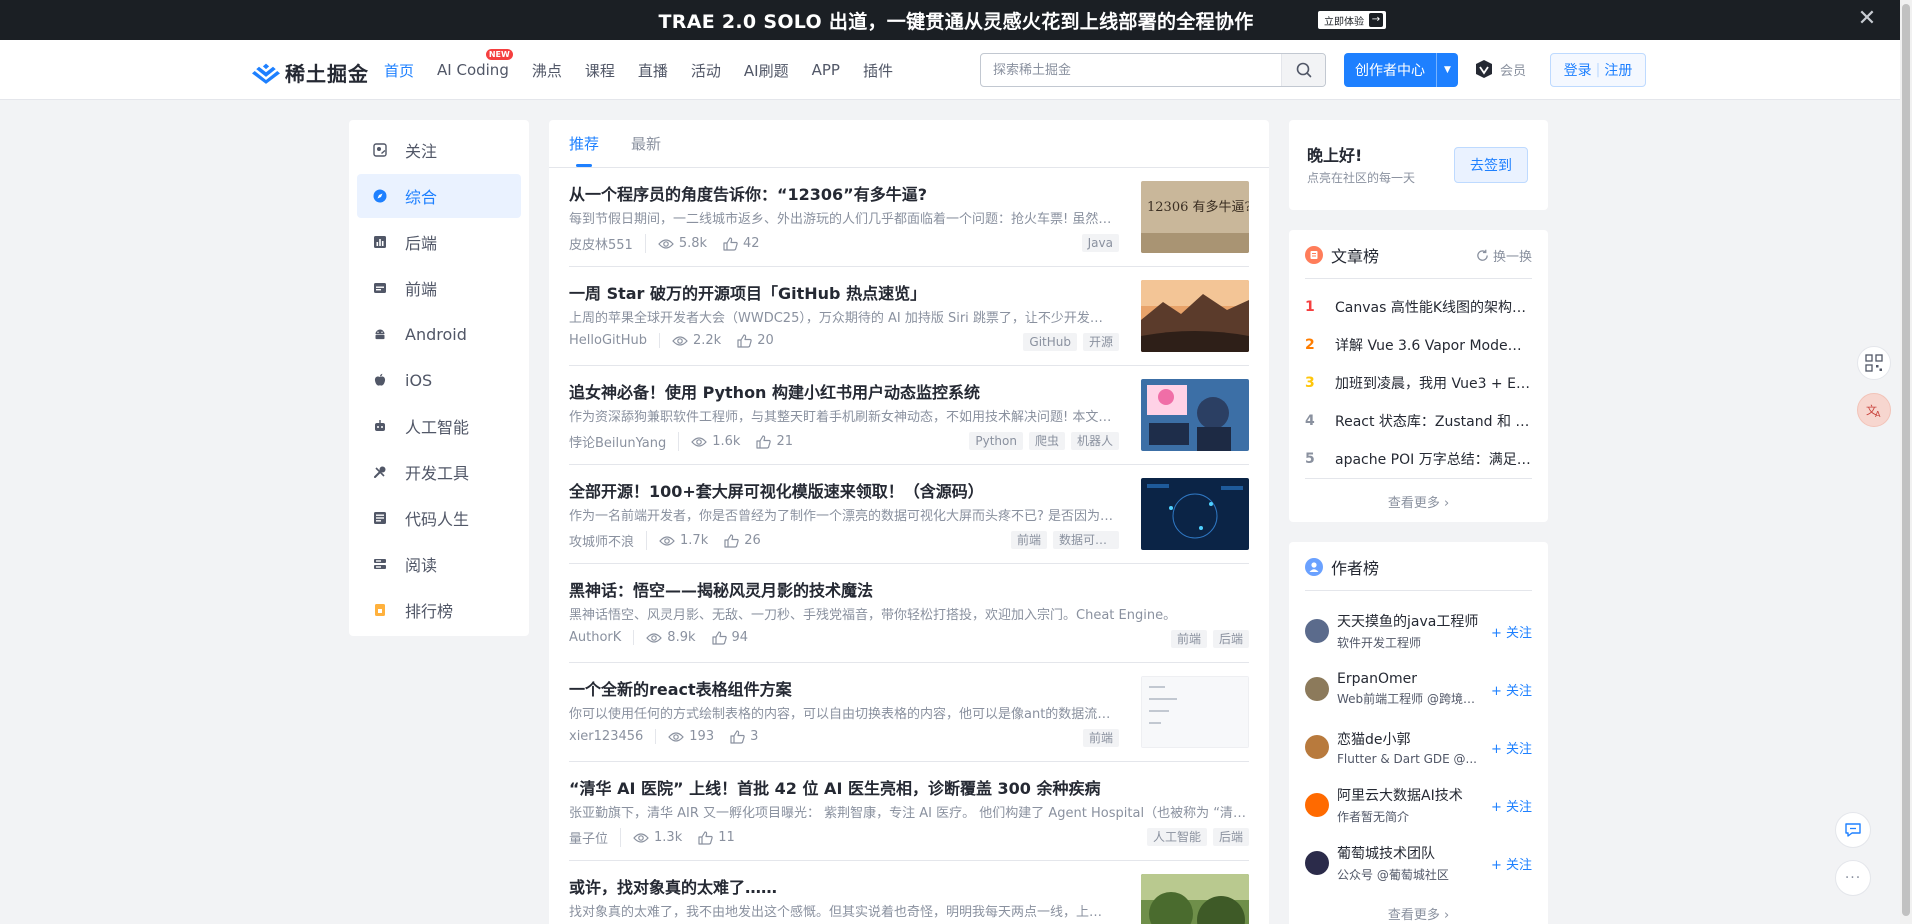 The image size is (1912, 924). Describe the element at coordinates (439, 288) in the screenshot. I see `sidebar-item: 前端` at that location.